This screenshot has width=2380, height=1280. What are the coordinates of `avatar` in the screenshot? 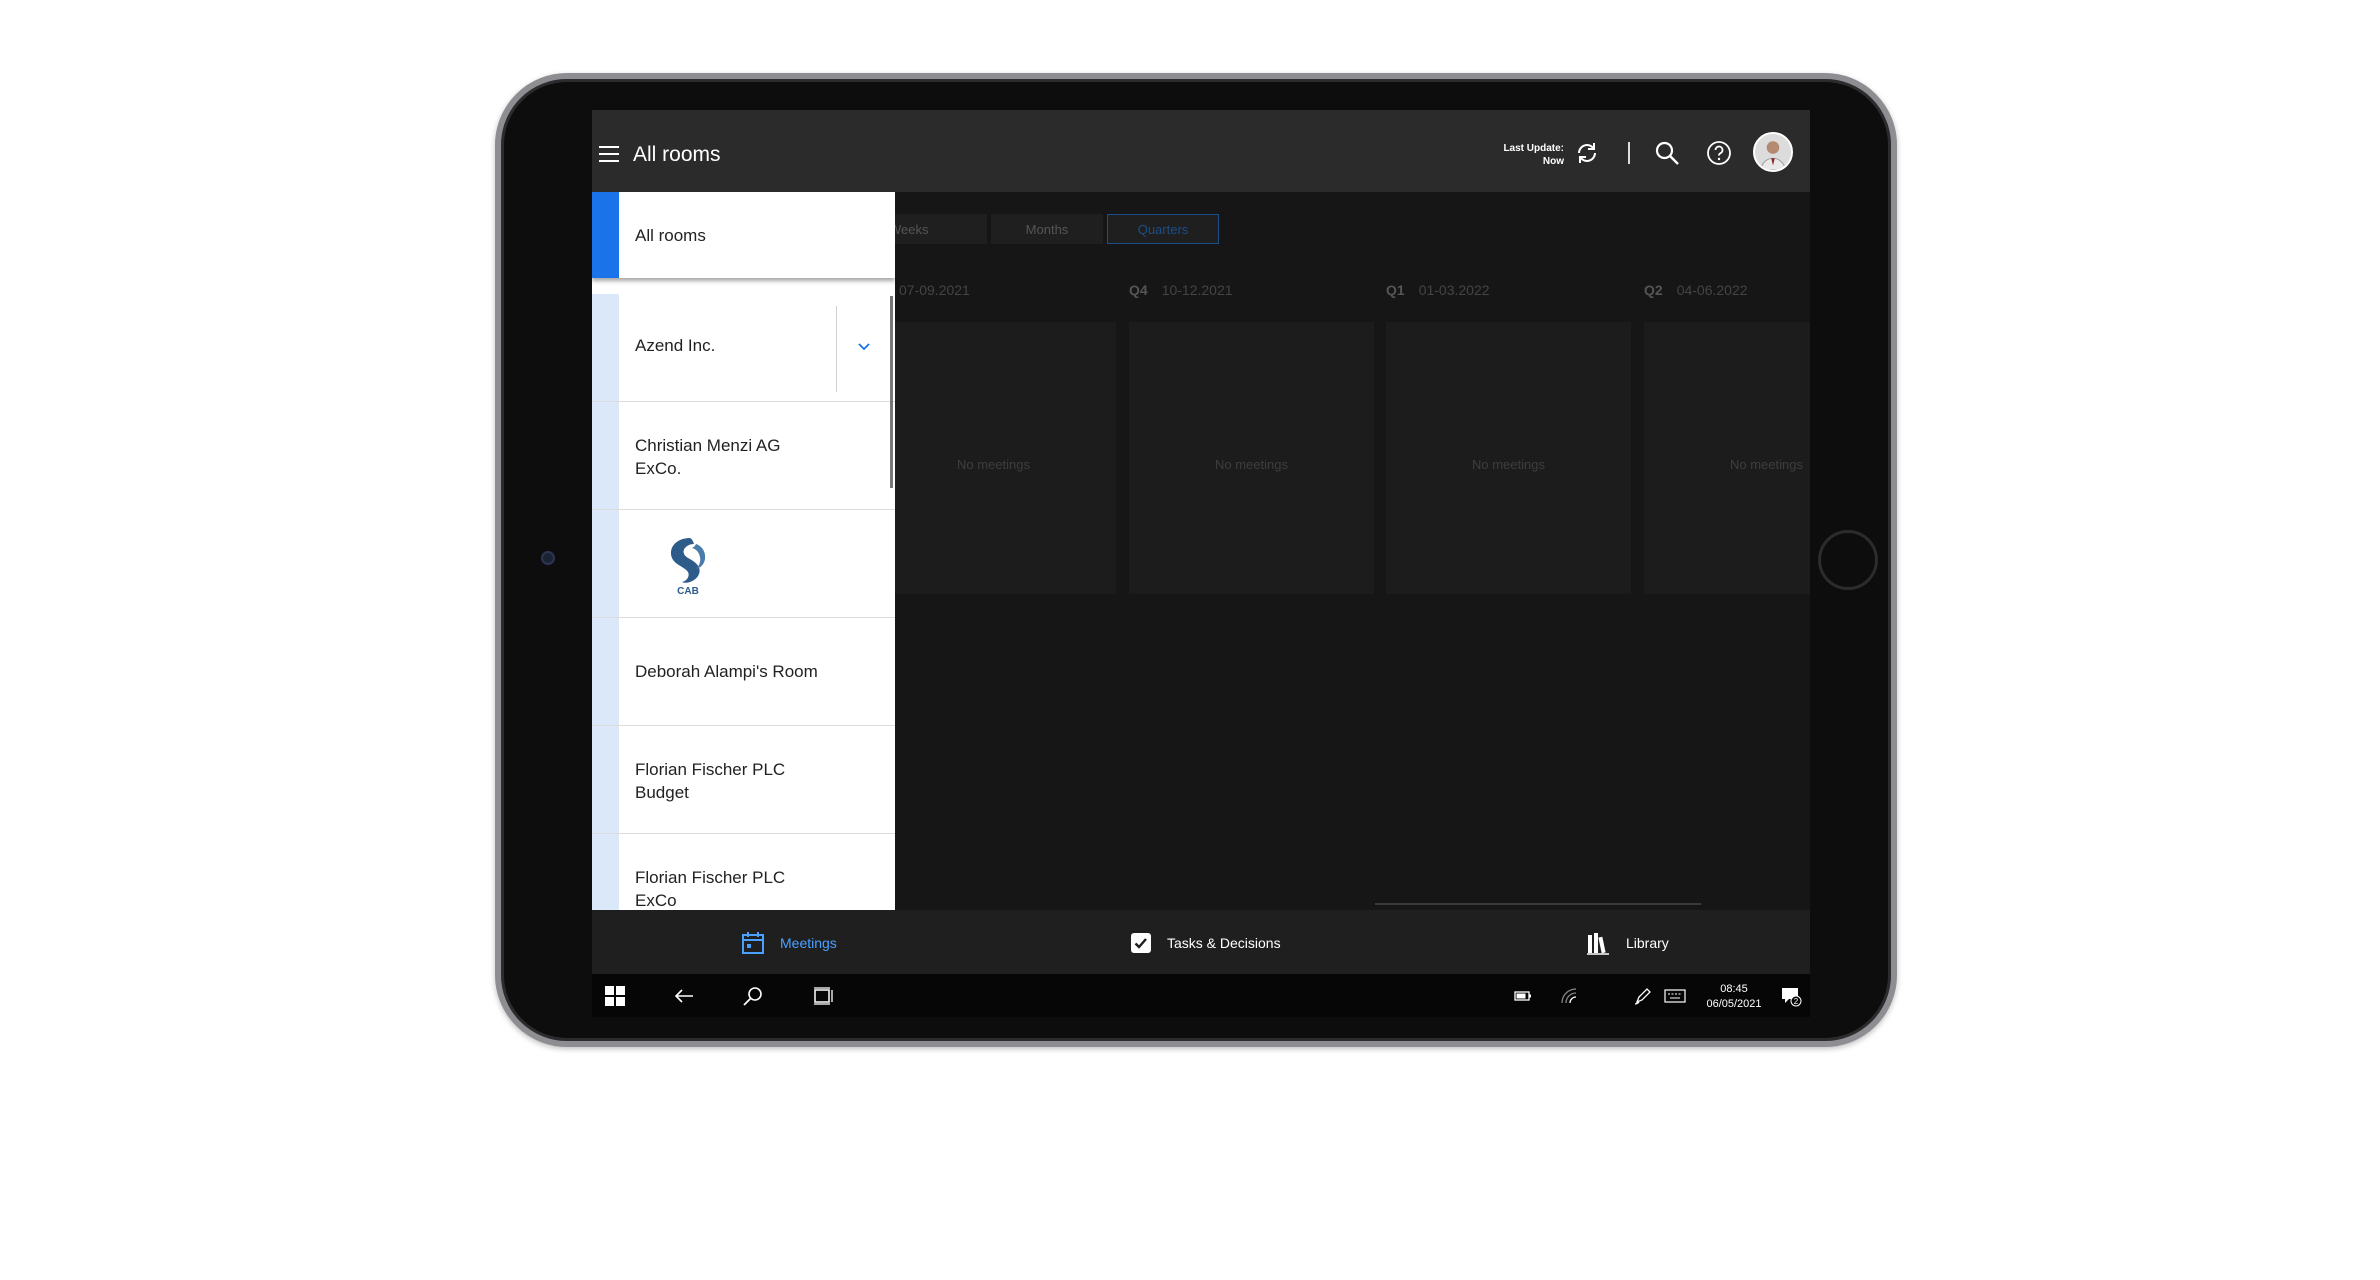 It's located at (1773, 152).